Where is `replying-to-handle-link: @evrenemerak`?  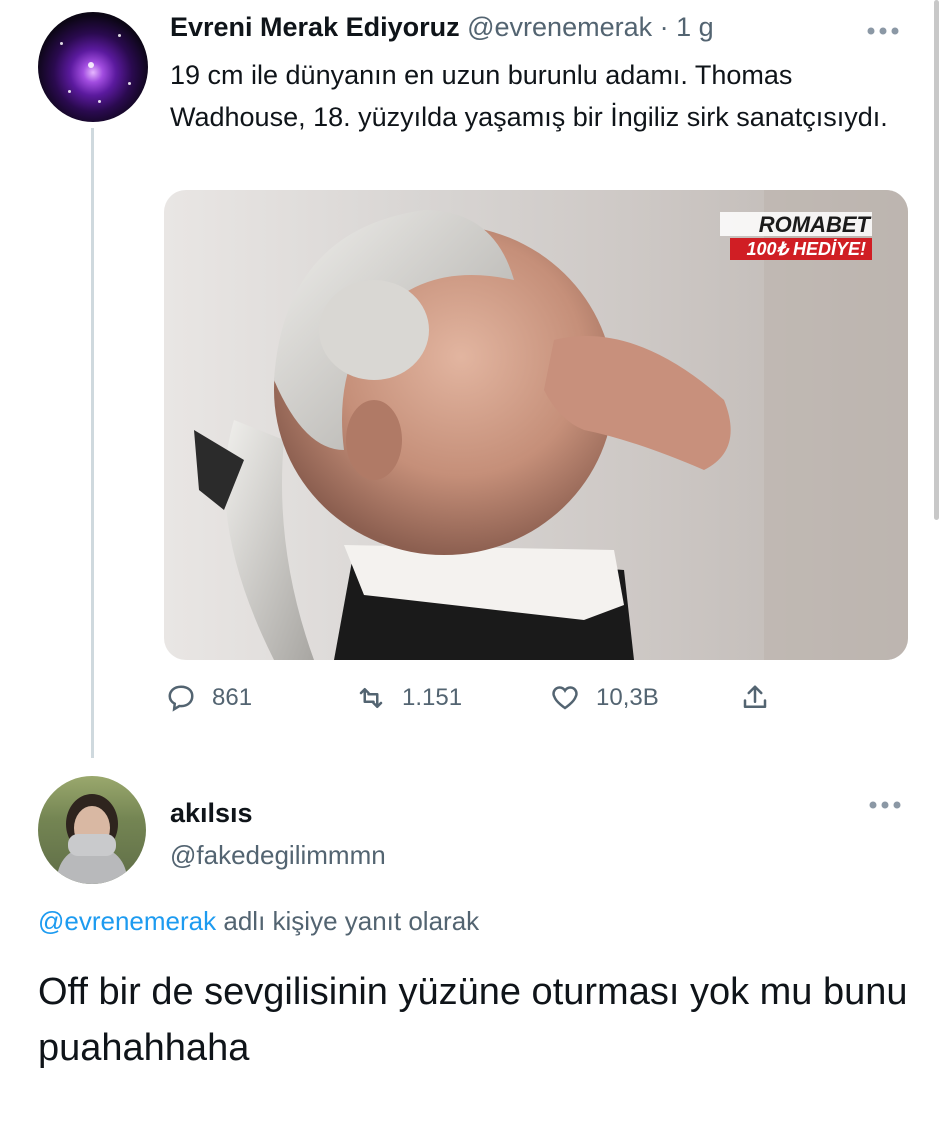
replying-to-handle-link: @evrenemerak is located at coordinates (127, 921).